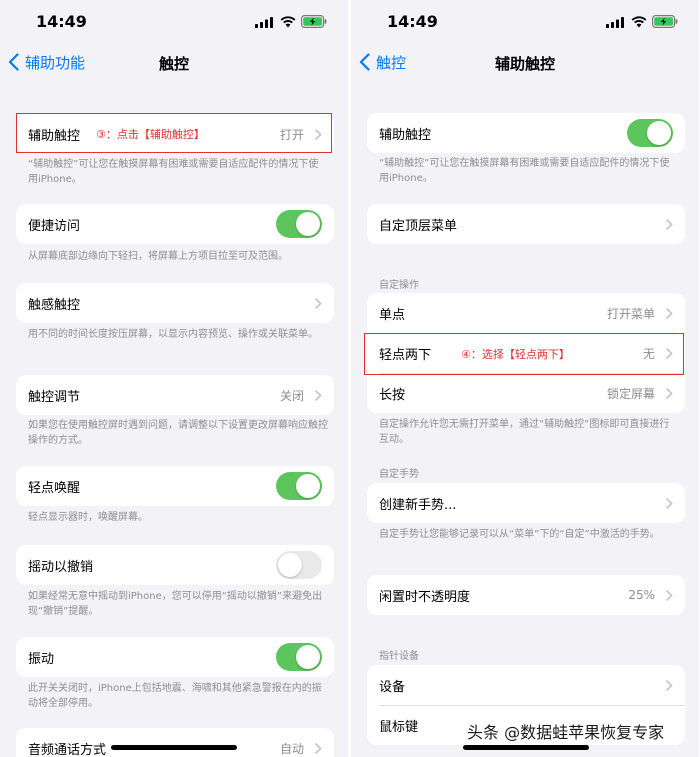 This screenshot has width=700, height=757. Describe the element at coordinates (524, 432) in the screenshot. I see `custom-actions-footer: 自定操作允许您无需打开菜单，通过“辅助触控”图标即可直接进行互动。` at that location.